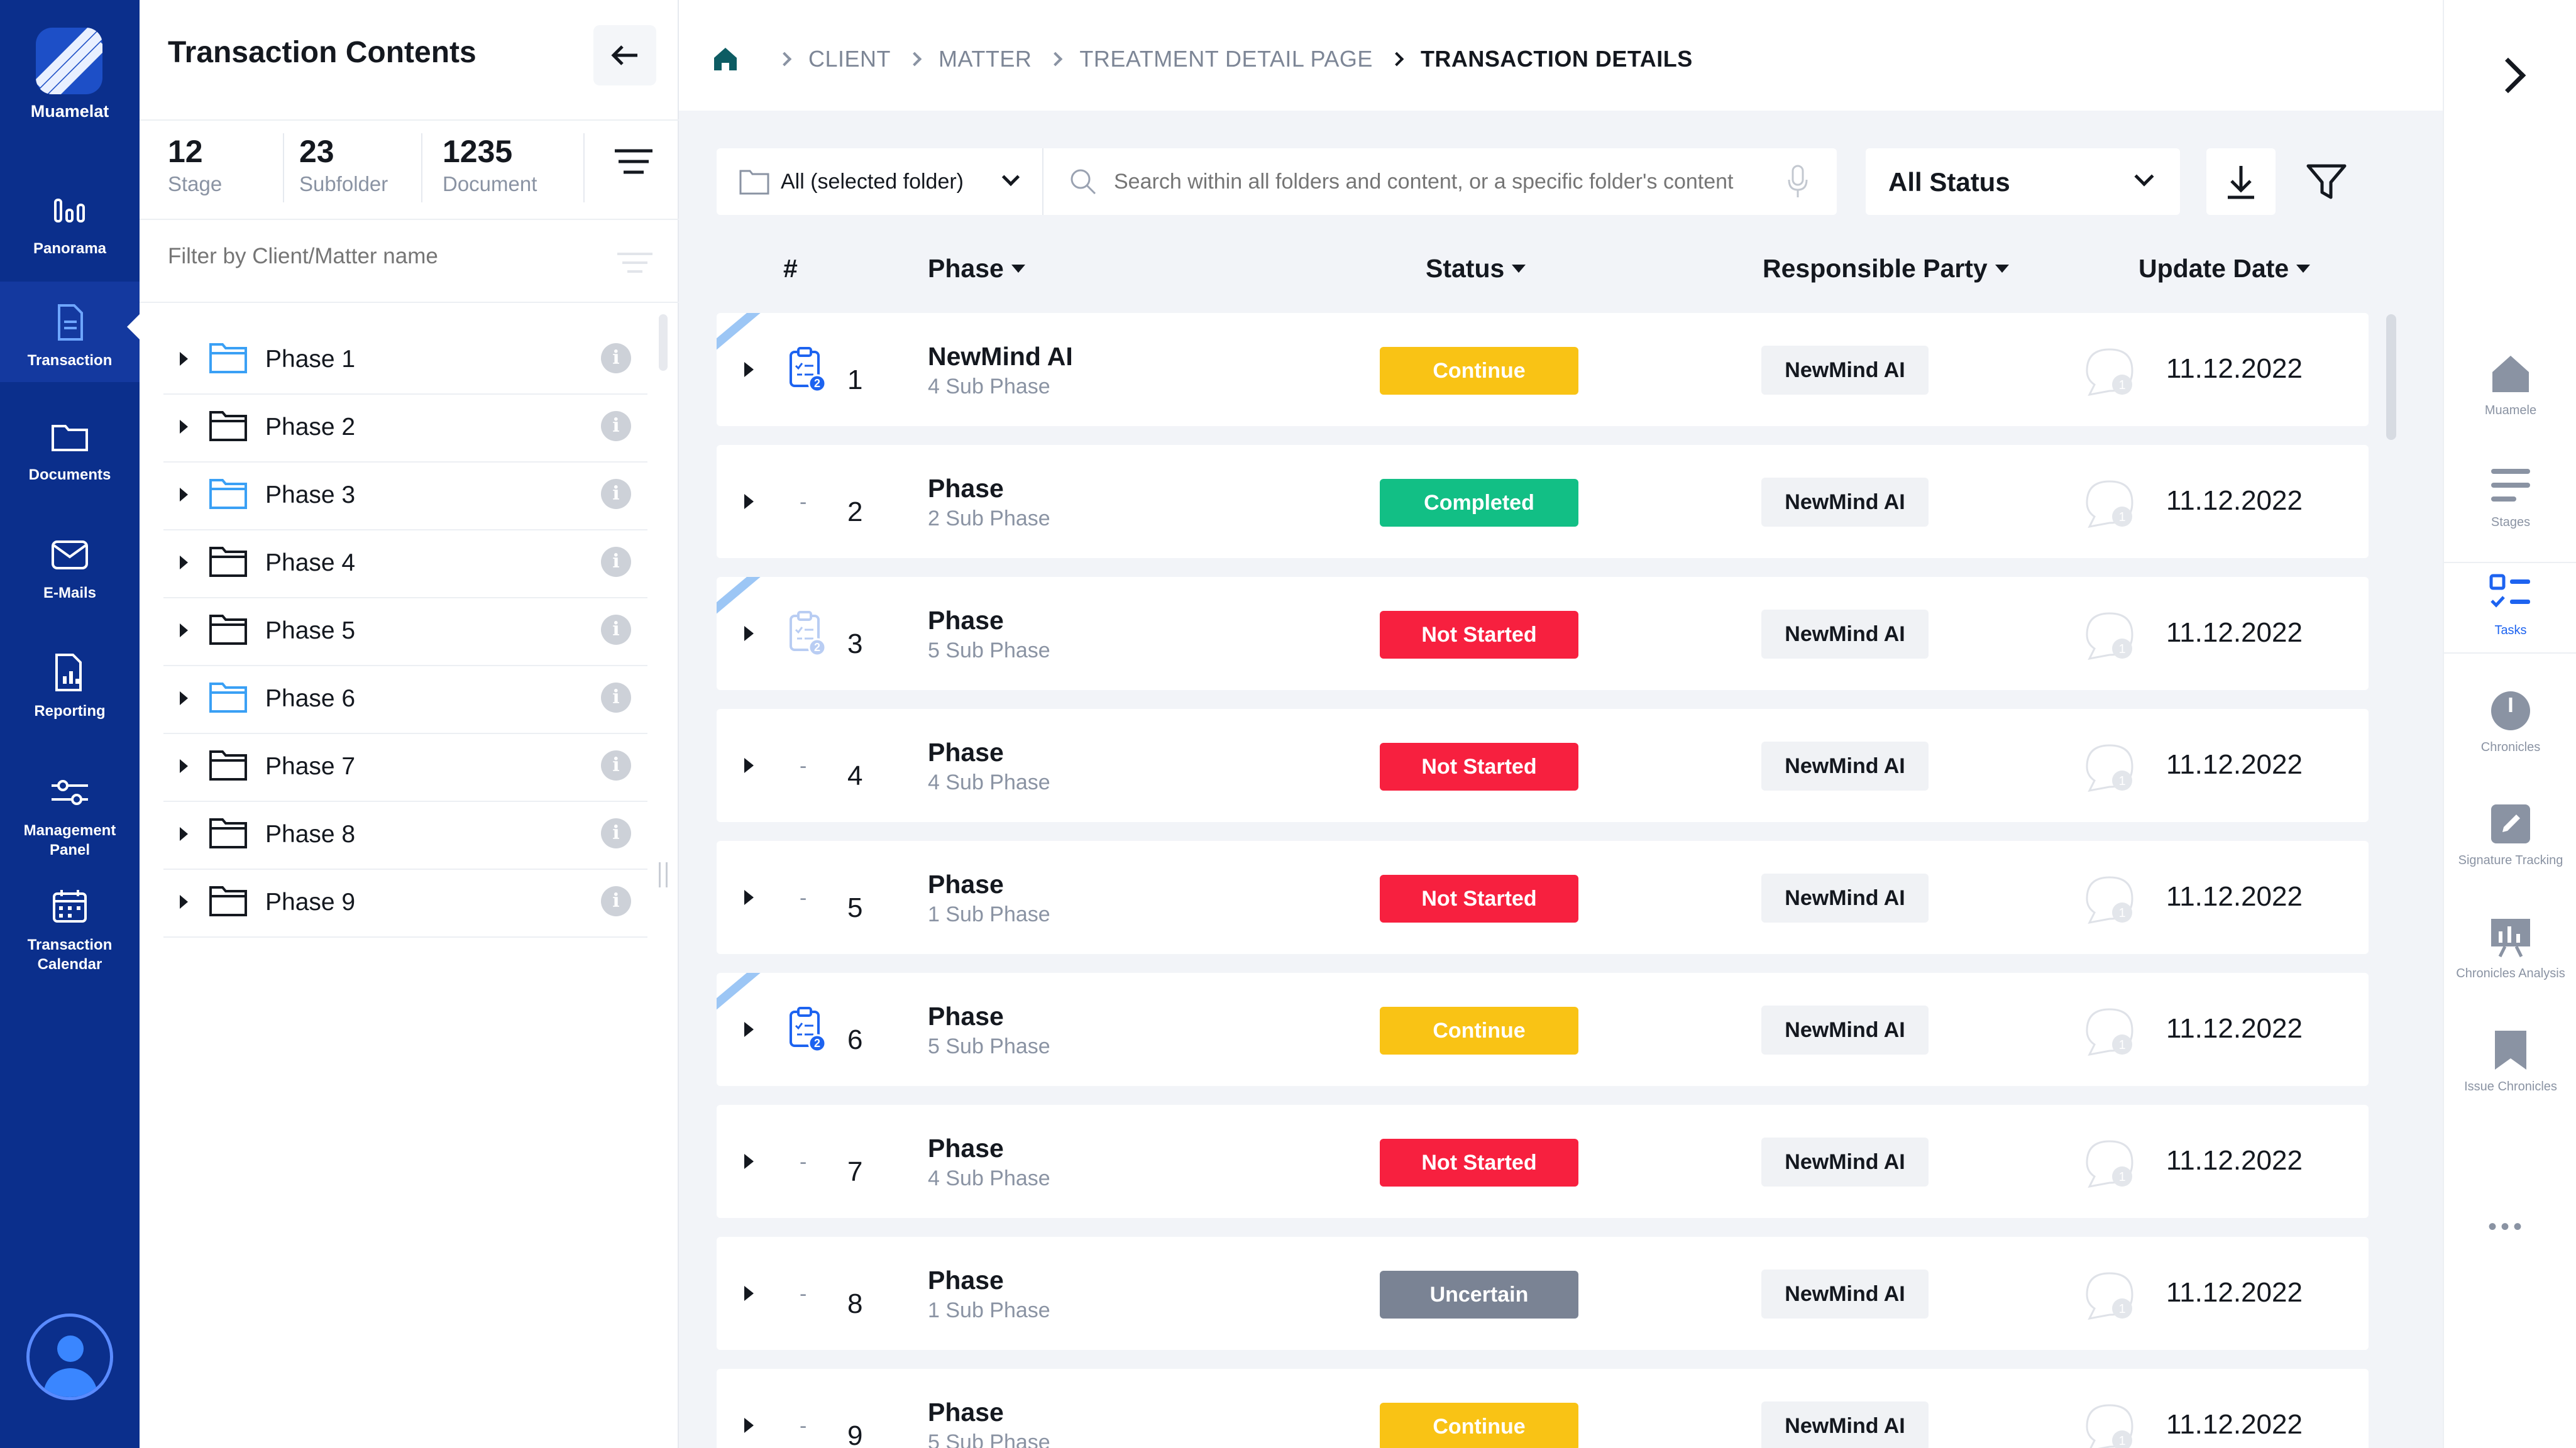  Describe the element at coordinates (2510, 497) in the screenshot. I see `right-item-stages: Stages` at that location.